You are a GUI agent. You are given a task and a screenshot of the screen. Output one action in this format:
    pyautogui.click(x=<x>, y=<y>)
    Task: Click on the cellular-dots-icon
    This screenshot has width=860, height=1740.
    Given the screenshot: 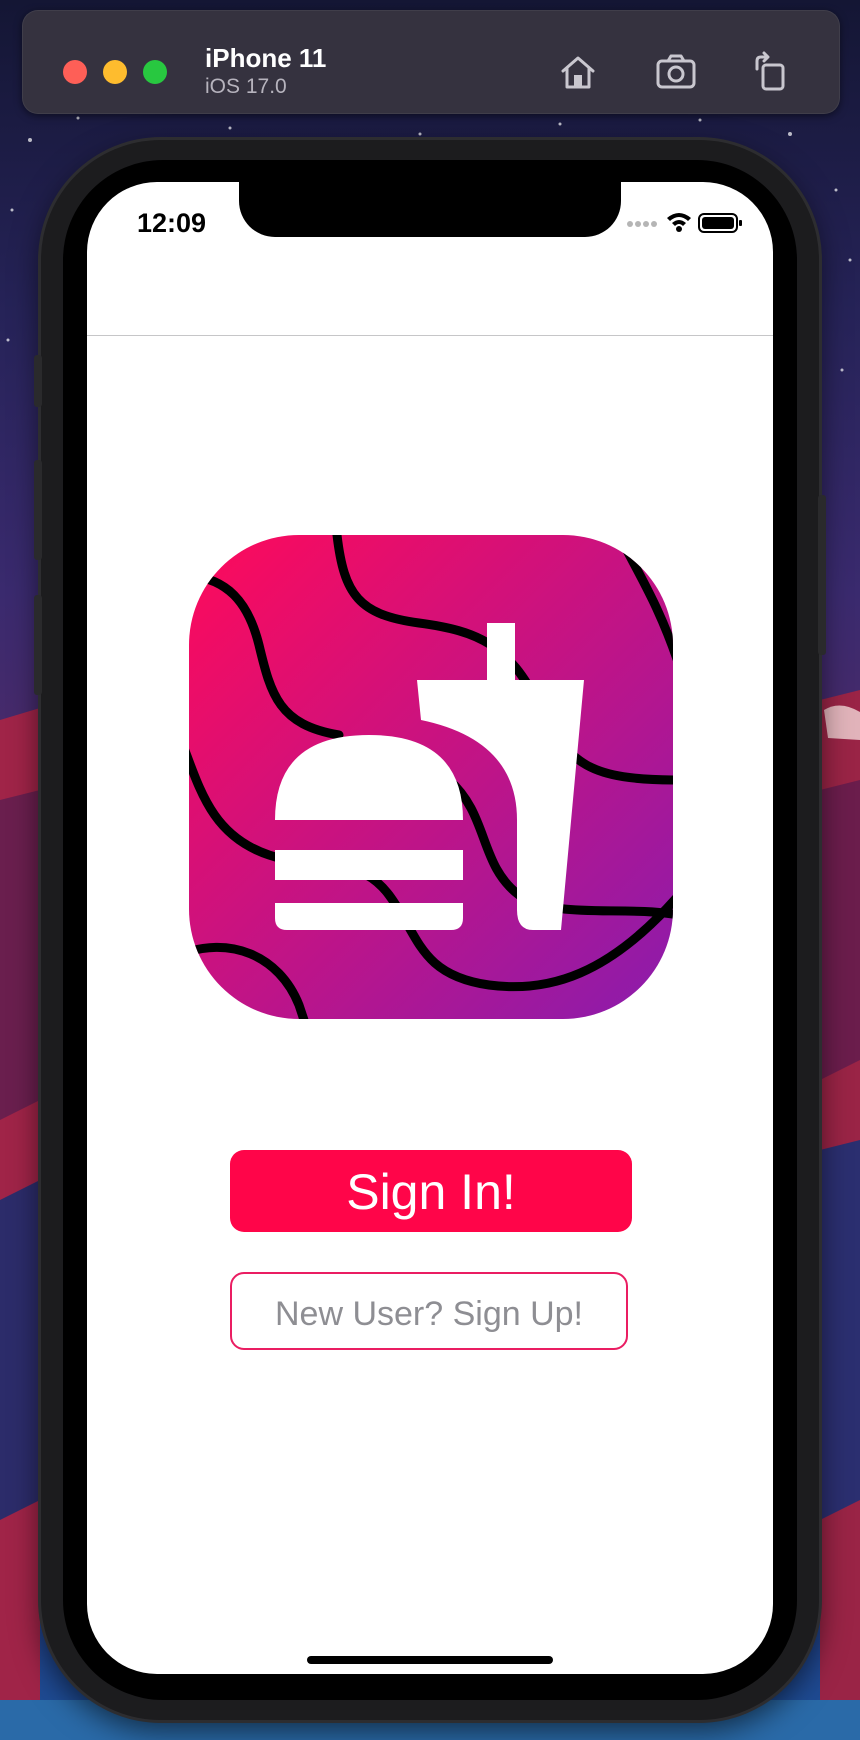 What is the action you would take?
    pyautogui.click(x=642, y=224)
    